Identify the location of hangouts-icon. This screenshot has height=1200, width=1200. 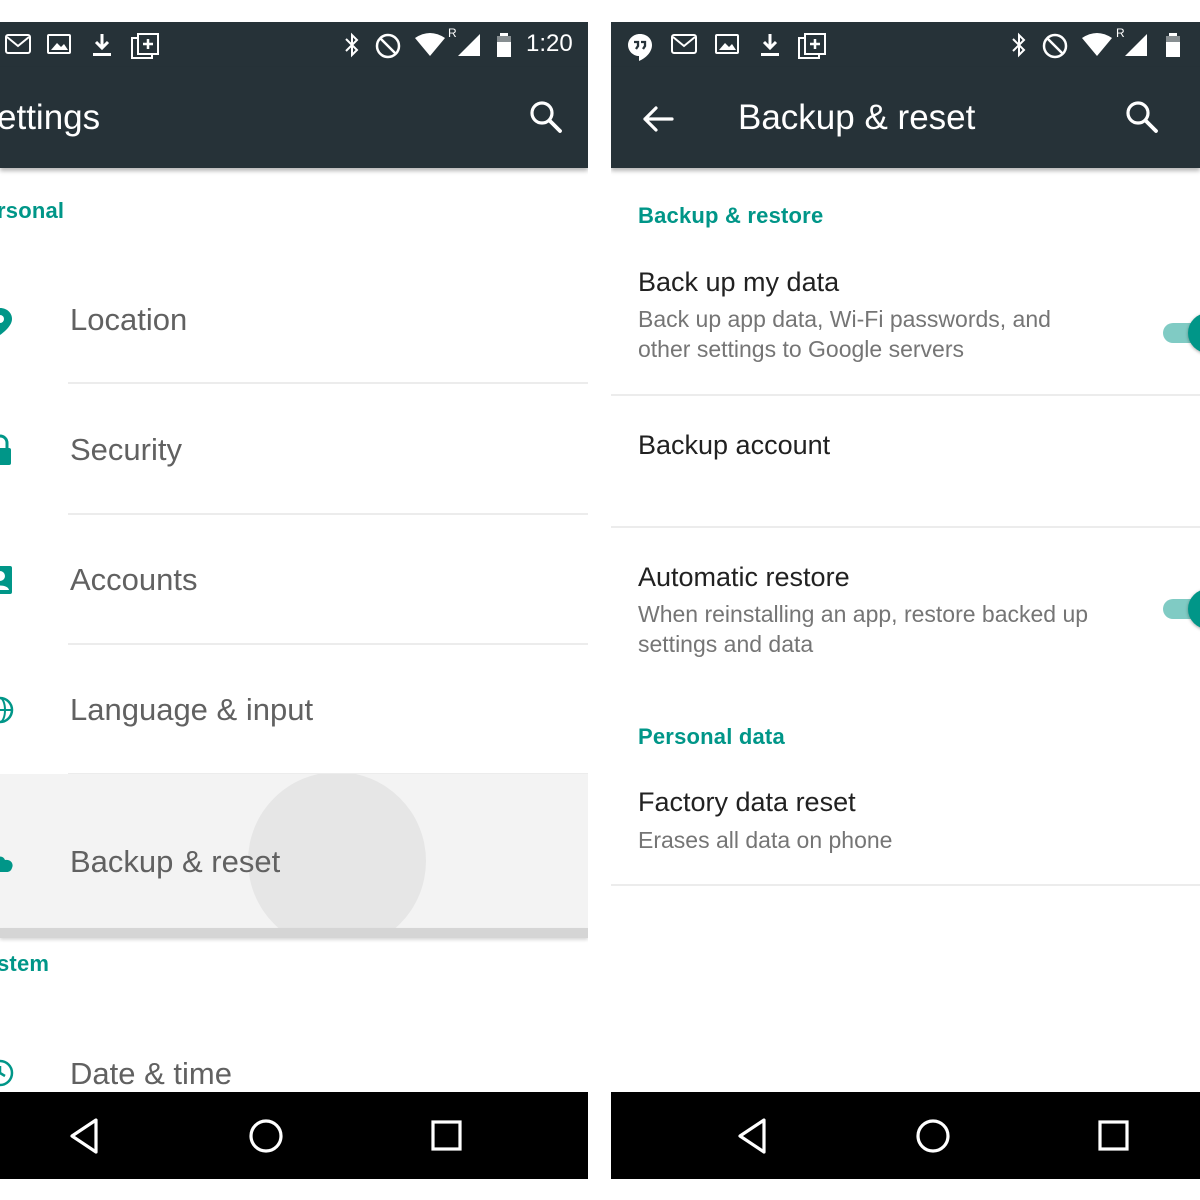
(640, 47).